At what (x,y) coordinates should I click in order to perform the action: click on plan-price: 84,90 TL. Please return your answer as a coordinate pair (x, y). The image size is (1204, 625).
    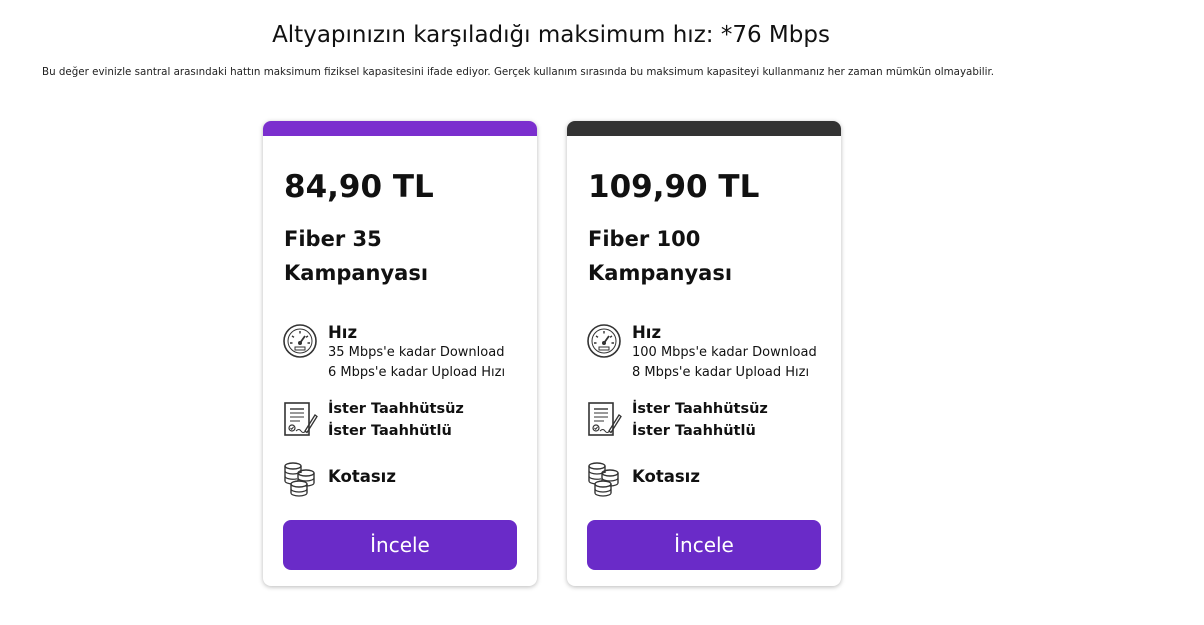
    Looking at the image, I should click on (359, 187).